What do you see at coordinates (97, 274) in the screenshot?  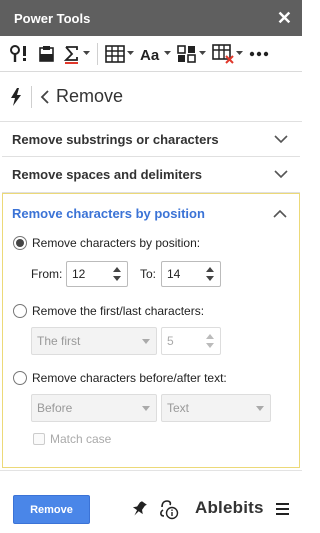 I see `from-stepper: 12` at bounding box center [97, 274].